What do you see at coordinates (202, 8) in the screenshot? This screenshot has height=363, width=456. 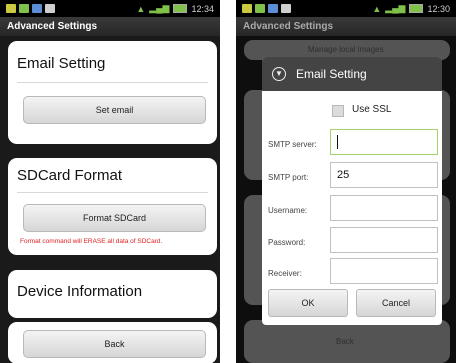 I see `clock-text: 12:34` at bounding box center [202, 8].